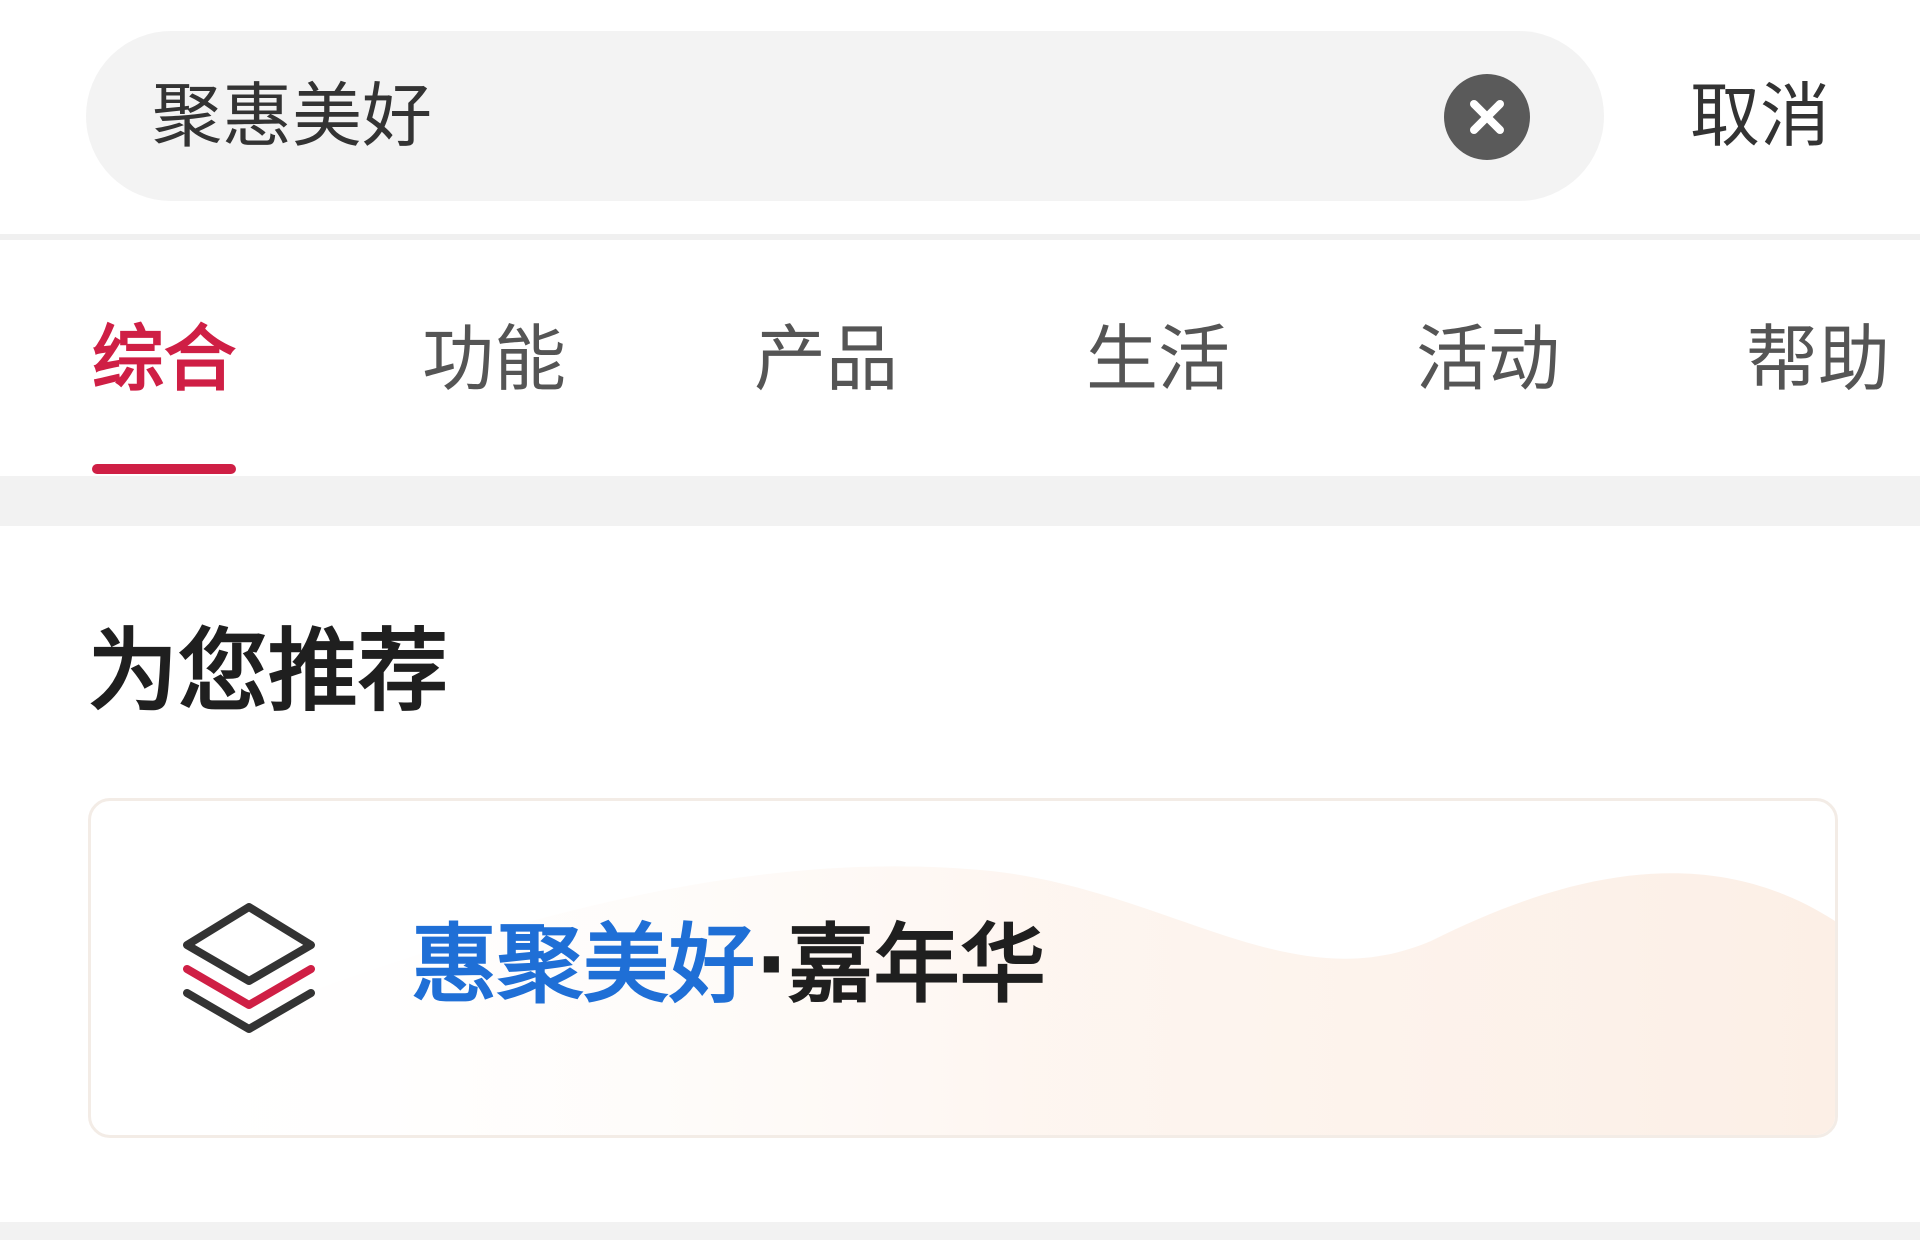  I want to click on tab-products: 产品, so click(826, 358).